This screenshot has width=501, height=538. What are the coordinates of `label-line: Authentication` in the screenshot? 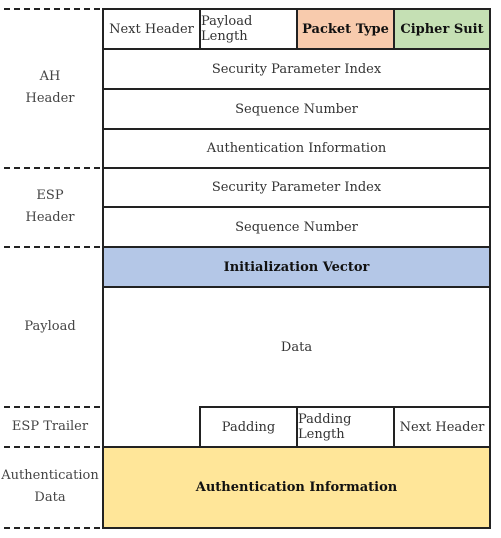 It's located at (50, 475).